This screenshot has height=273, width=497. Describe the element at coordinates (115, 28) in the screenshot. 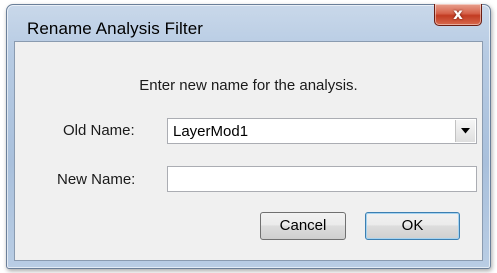

I see `window-title: Rename Analysis Filter` at that location.